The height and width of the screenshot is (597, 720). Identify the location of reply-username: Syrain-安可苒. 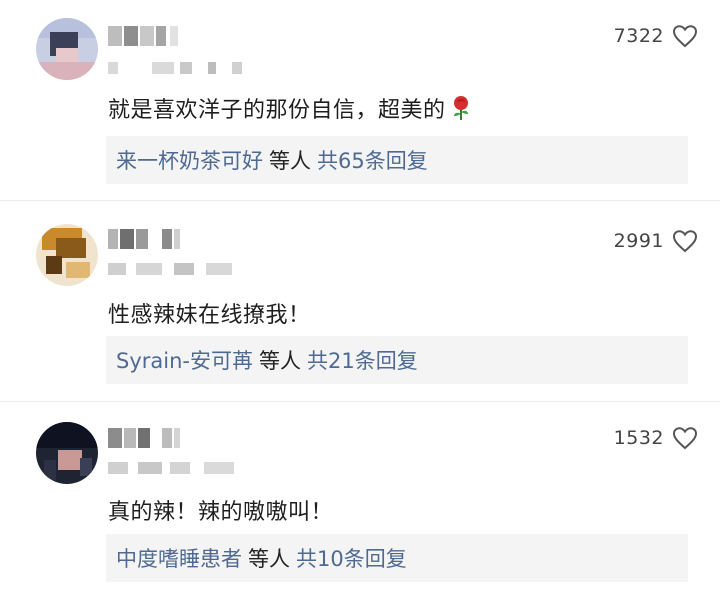
(184, 360).